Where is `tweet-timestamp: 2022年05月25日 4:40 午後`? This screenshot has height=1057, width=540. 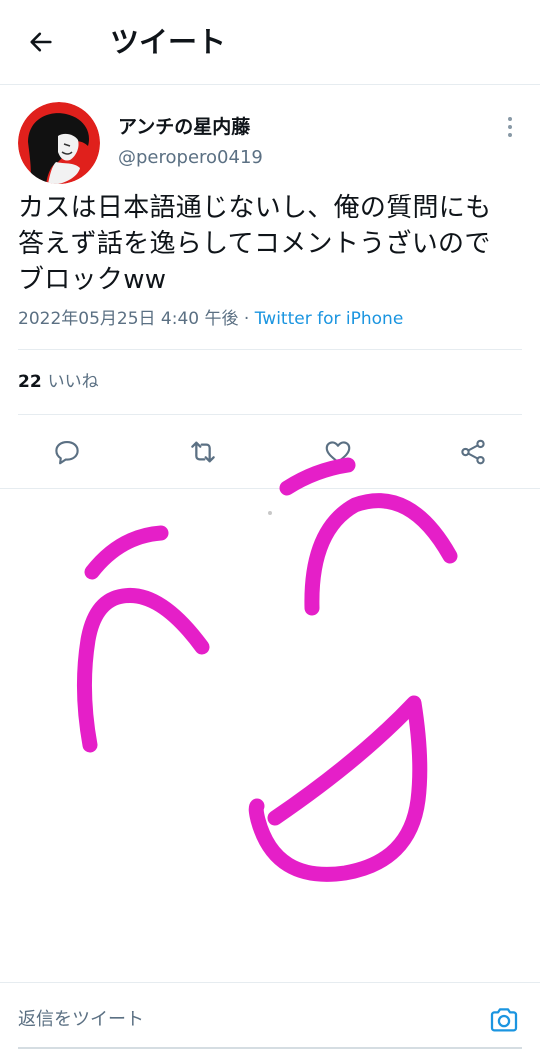
tweet-timestamp: 2022年05月25日 4:40 午後 is located at coordinates (128, 319).